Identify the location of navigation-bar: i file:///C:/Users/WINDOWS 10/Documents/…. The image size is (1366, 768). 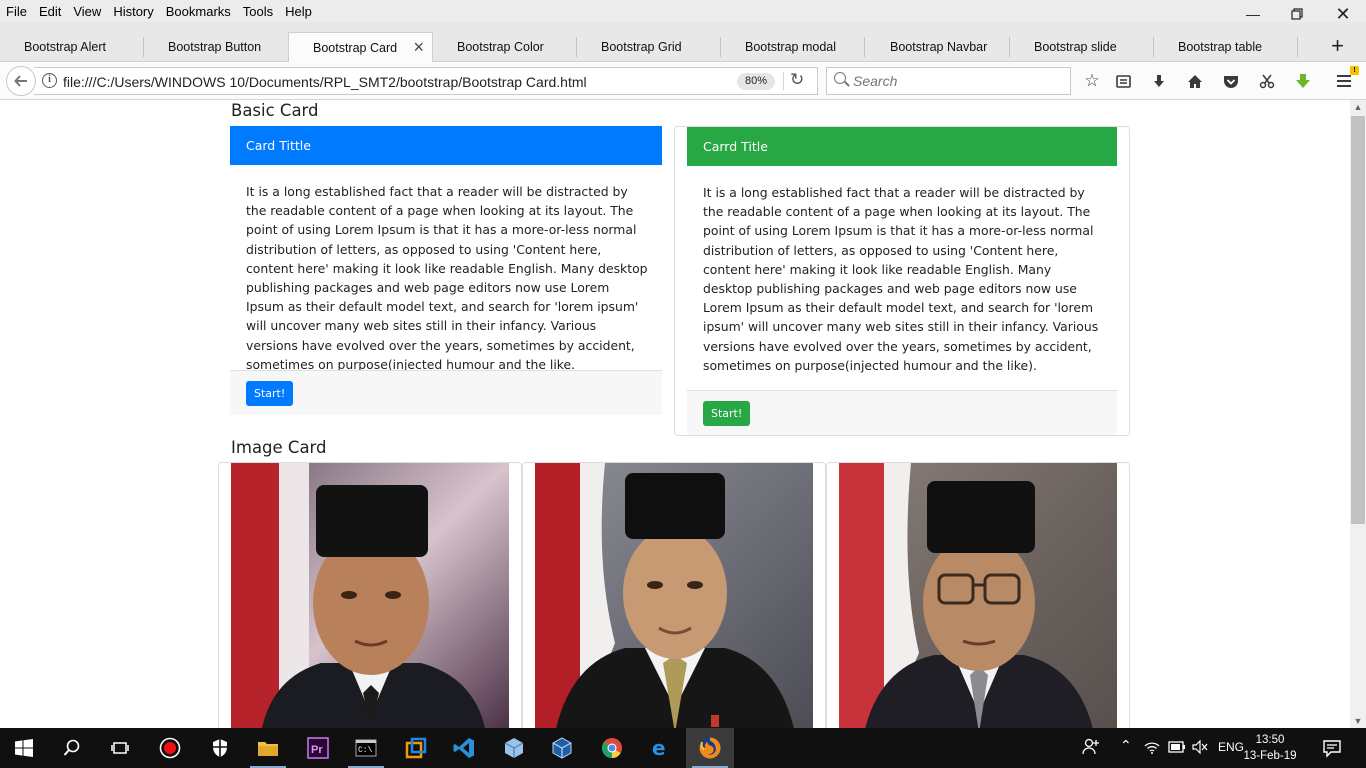
(683, 81).